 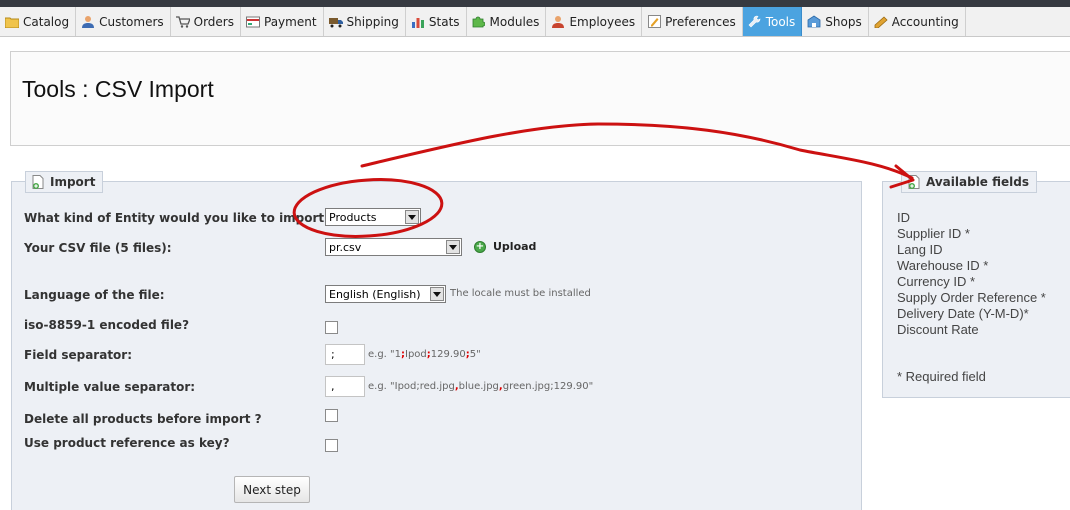 What do you see at coordinates (418, 21) in the screenshot?
I see `stats-icon` at bounding box center [418, 21].